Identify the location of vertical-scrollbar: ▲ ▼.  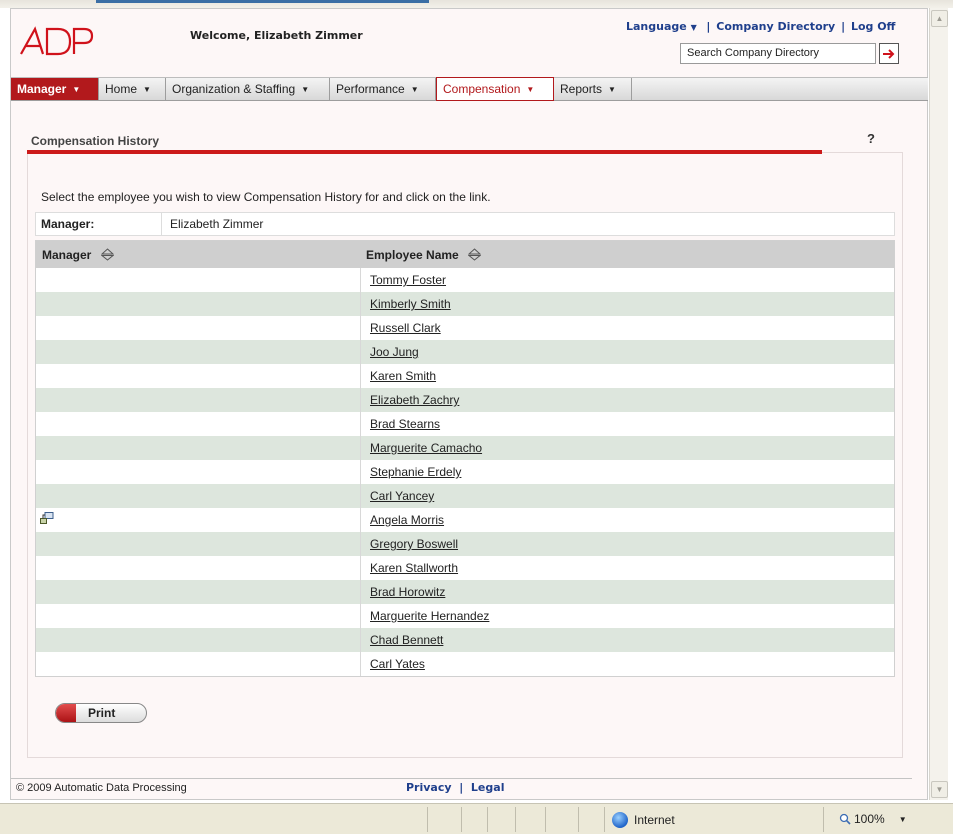
(938, 404).